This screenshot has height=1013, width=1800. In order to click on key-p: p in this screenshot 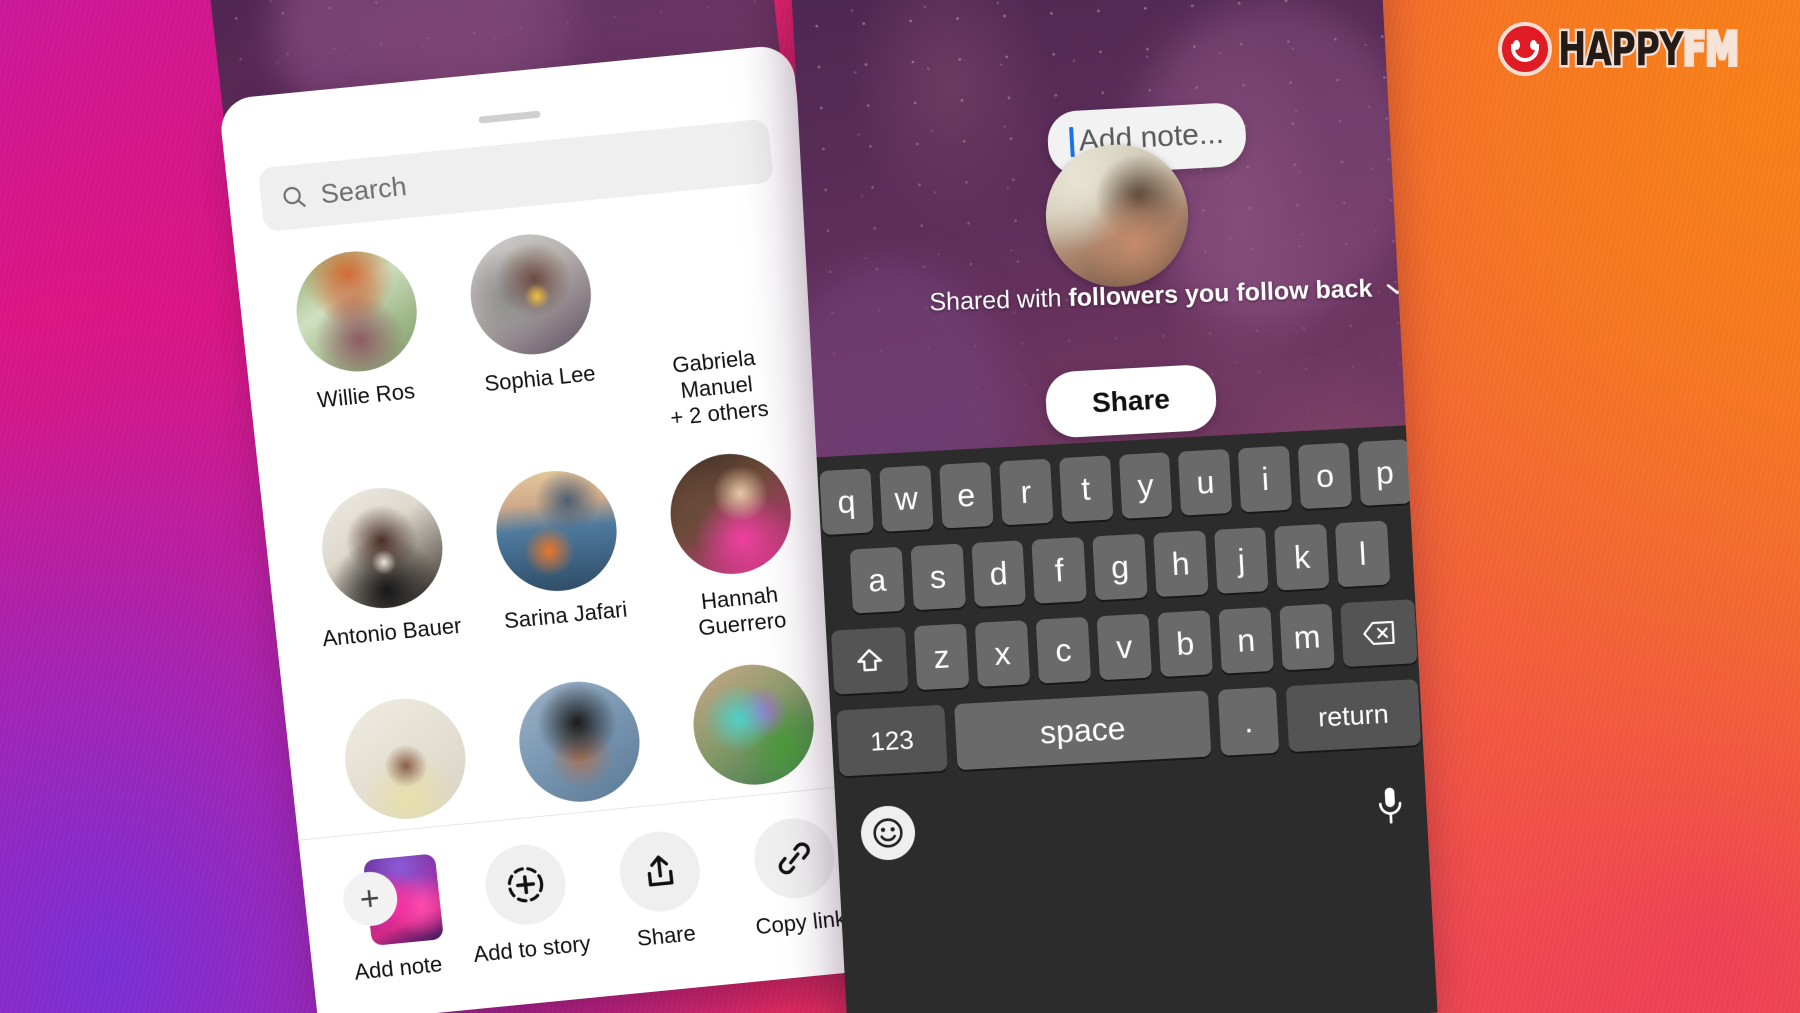, I will do `click(1384, 472)`.